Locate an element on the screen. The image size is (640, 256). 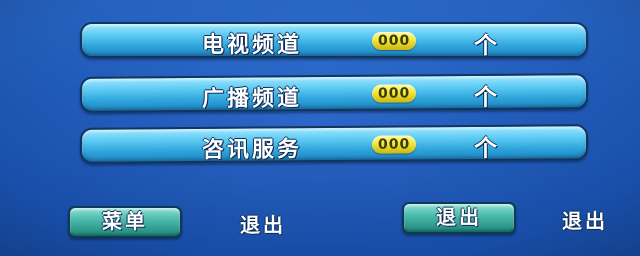
info-service-unit: 个 is located at coordinates (485, 149).